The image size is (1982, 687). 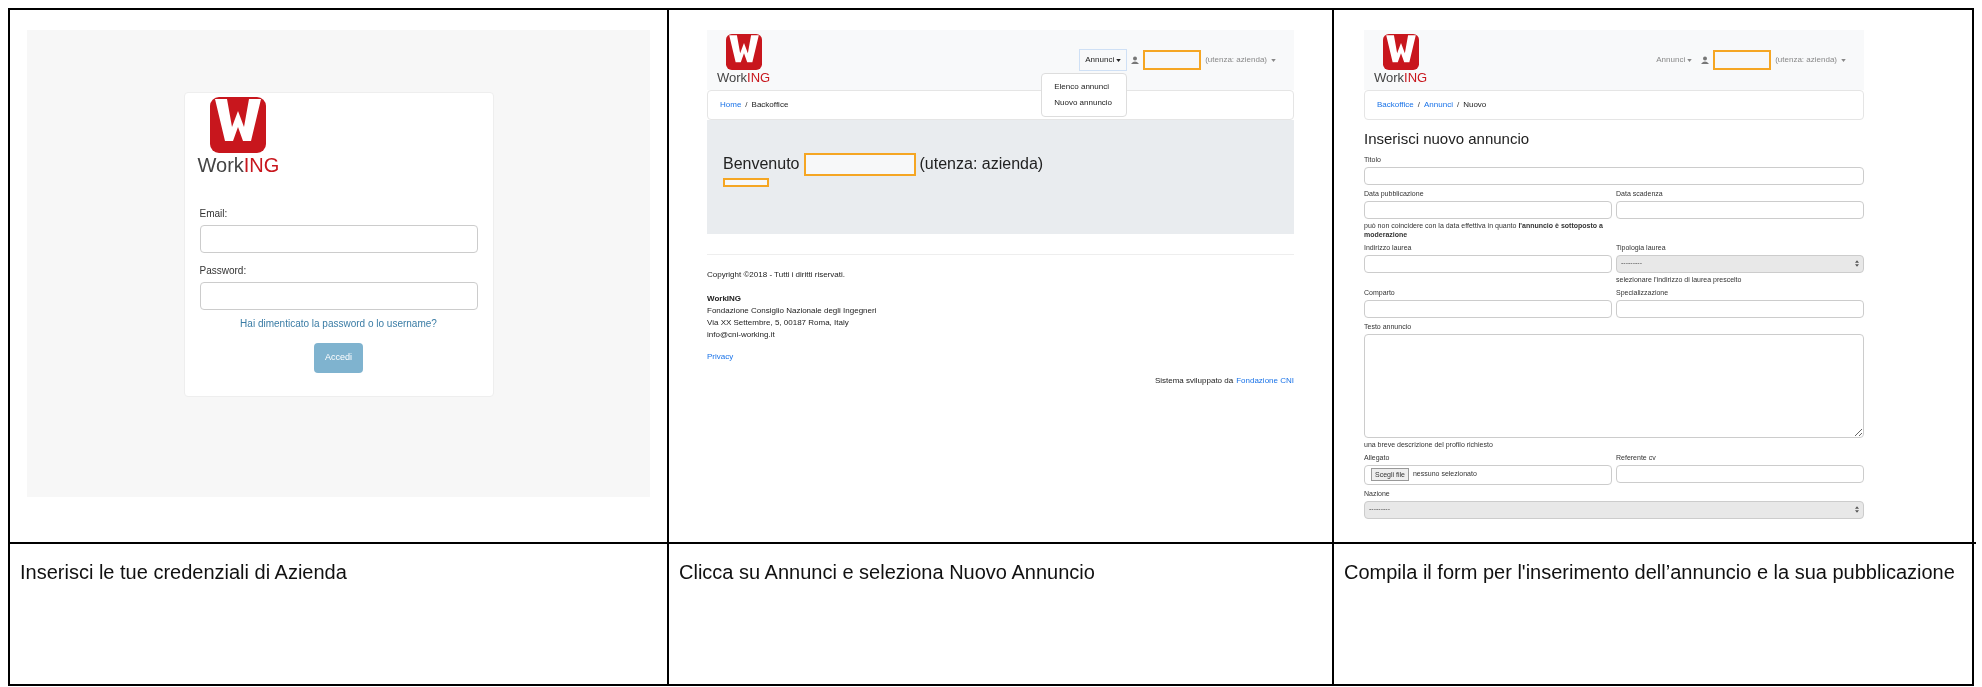 I want to click on dropdown-item: Nuovo annuncio, so click(x=1084, y=103).